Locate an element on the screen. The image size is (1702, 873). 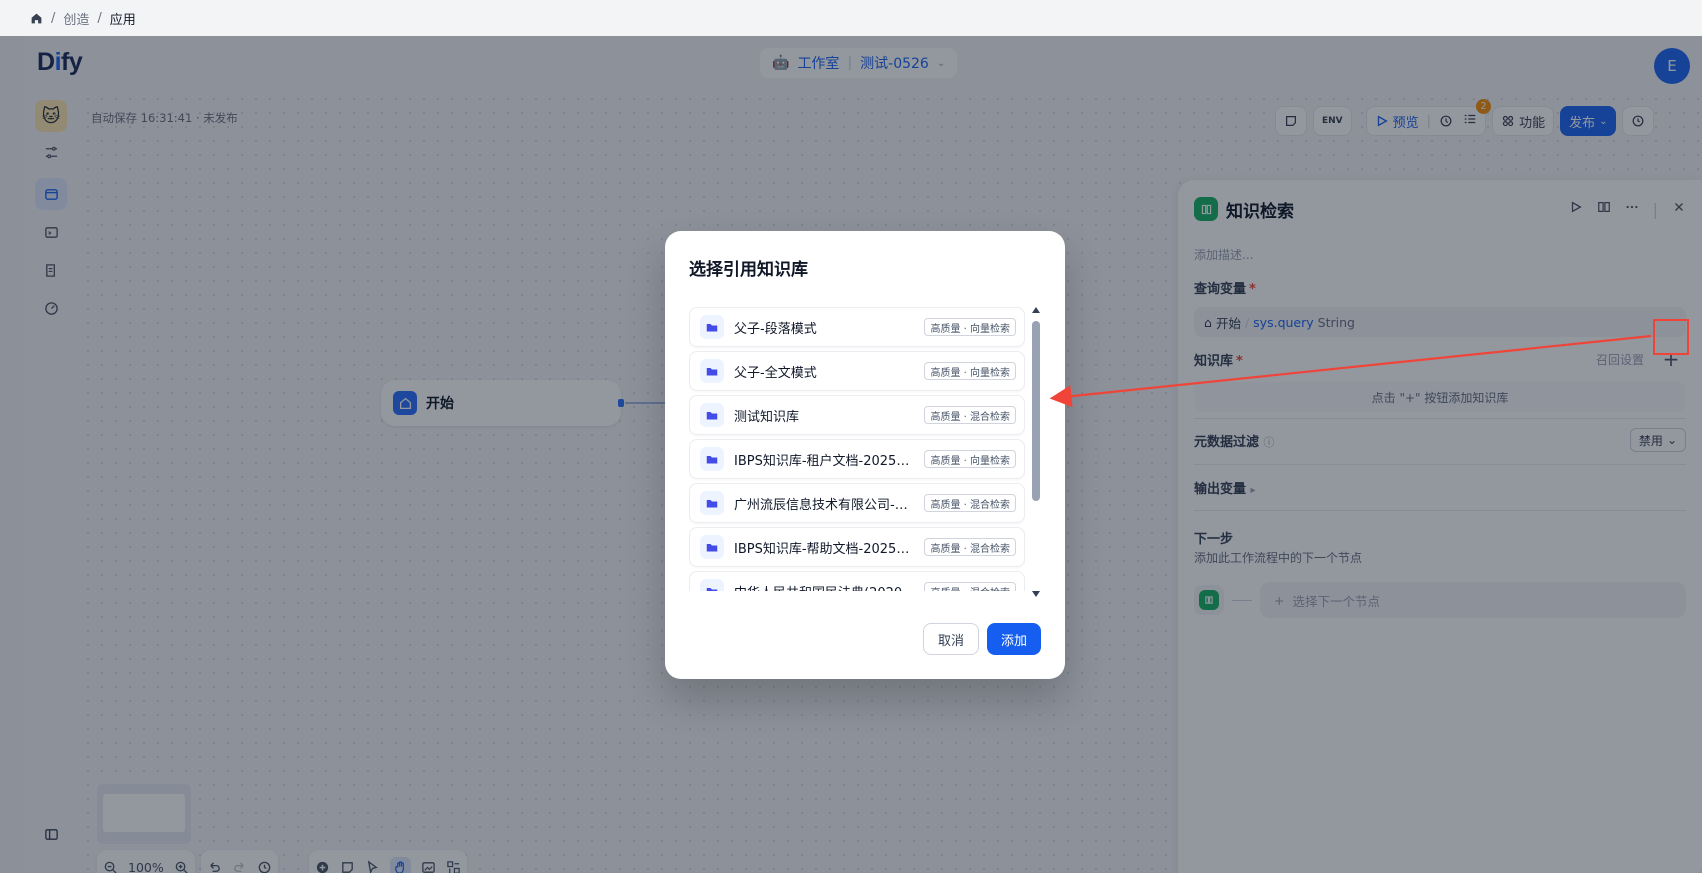
modal-title: 选择引用知识库 is located at coordinates (748, 270).